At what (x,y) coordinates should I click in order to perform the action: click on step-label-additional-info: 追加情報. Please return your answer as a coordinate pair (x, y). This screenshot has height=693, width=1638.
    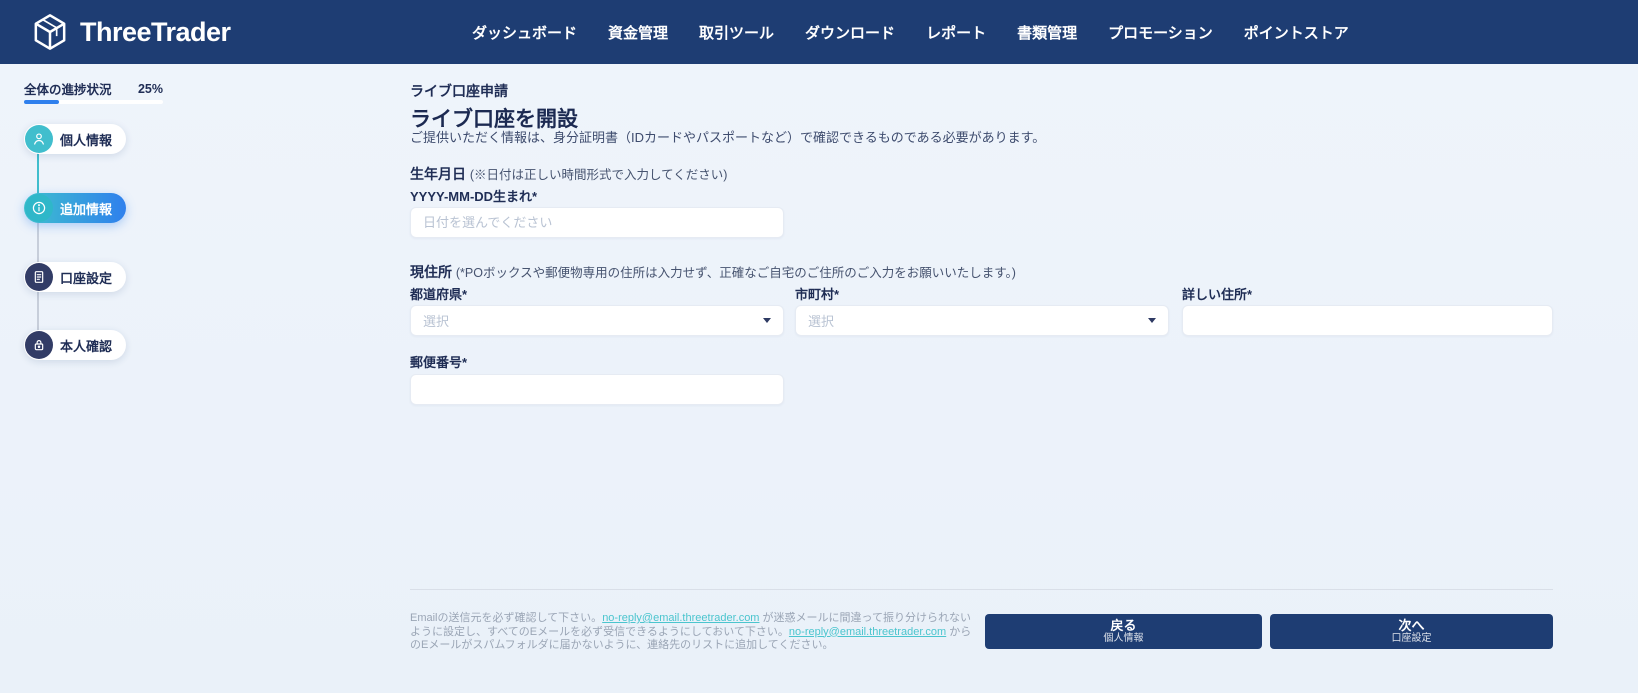
    Looking at the image, I should click on (86, 209).